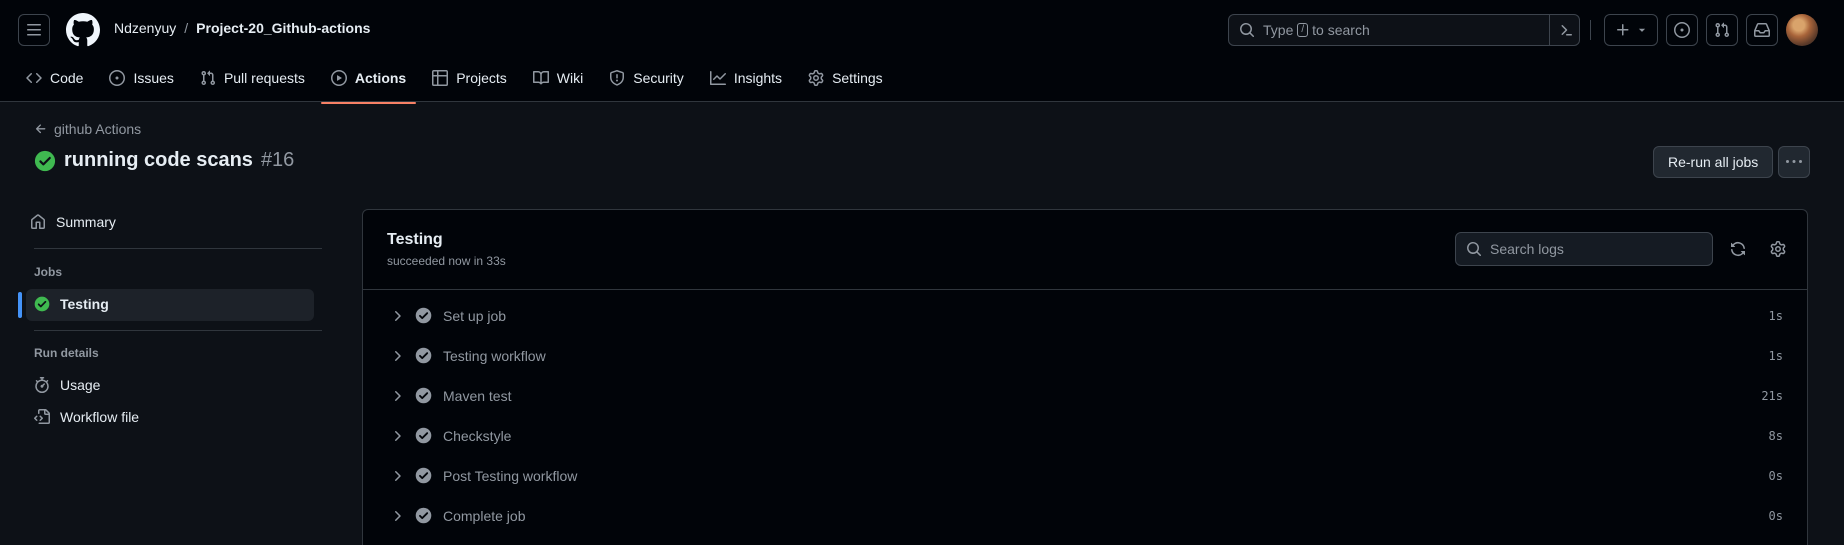 The image size is (1844, 545). I want to click on tab-actions-label: Actions, so click(380, 78).